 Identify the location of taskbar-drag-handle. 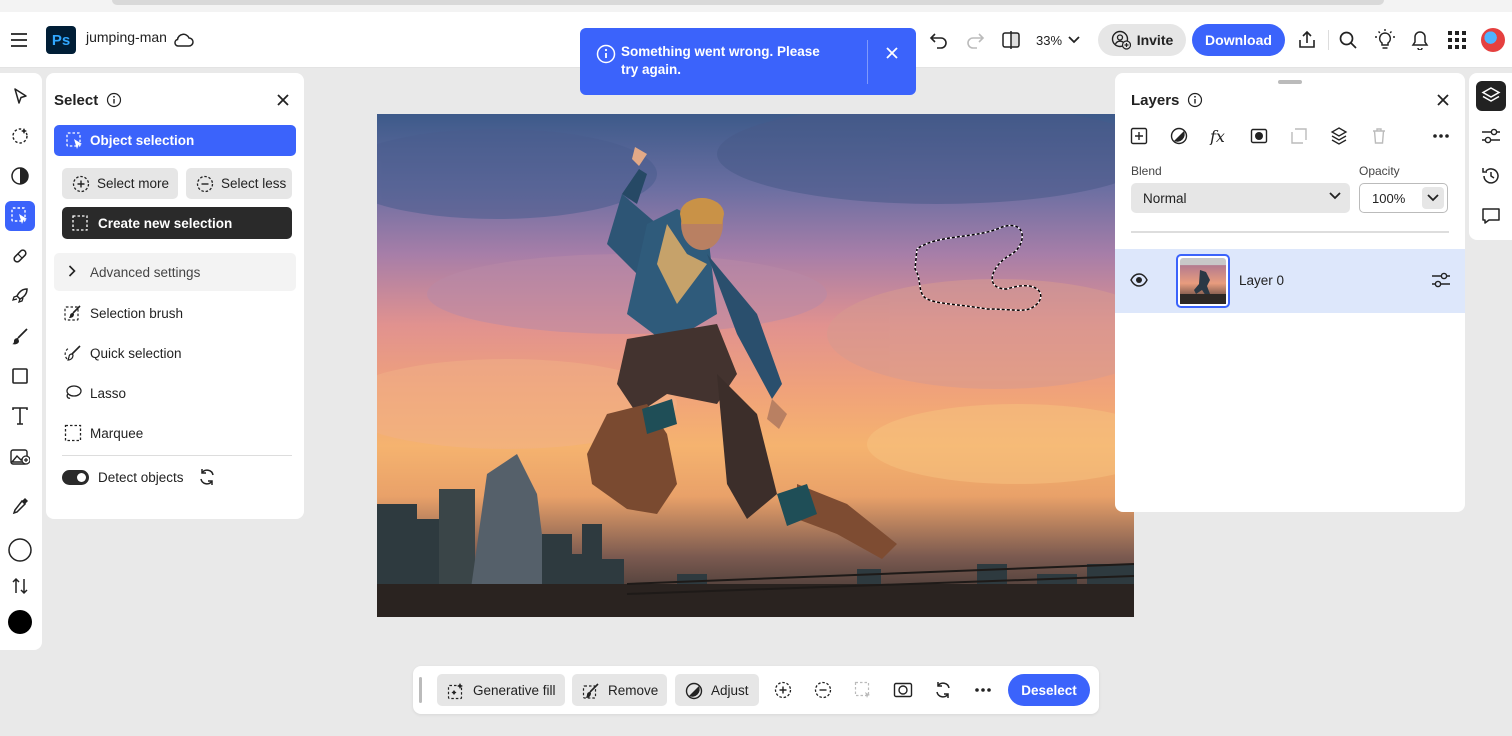
(420, 690).